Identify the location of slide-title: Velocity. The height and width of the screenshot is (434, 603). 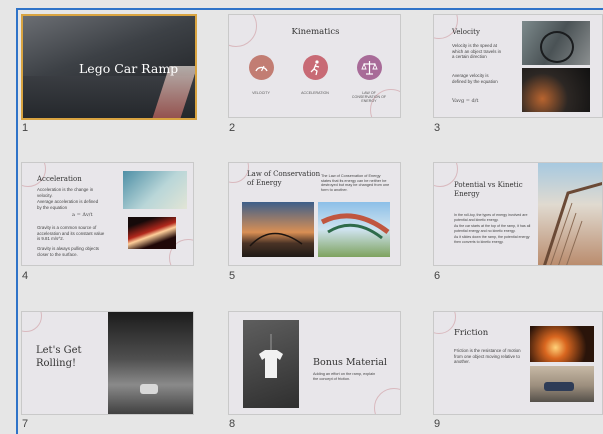
(466, 32).